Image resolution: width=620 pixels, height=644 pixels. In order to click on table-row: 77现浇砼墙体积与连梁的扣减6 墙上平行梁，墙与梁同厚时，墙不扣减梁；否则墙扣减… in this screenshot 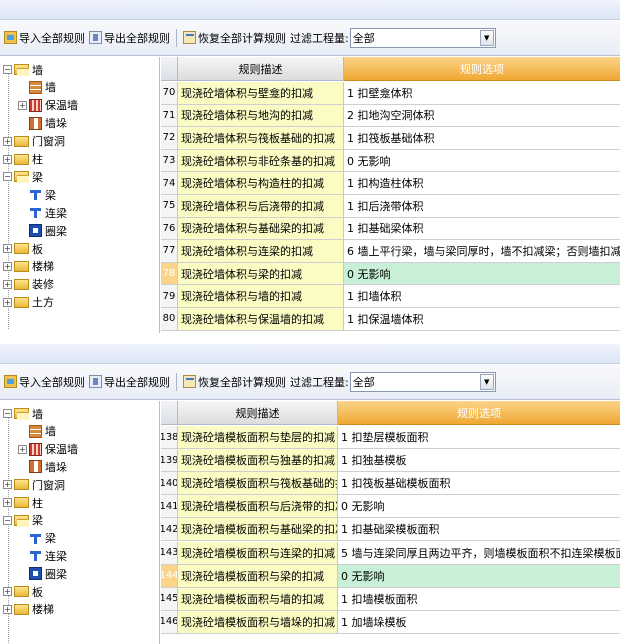, I will do `click(390, 251)`.